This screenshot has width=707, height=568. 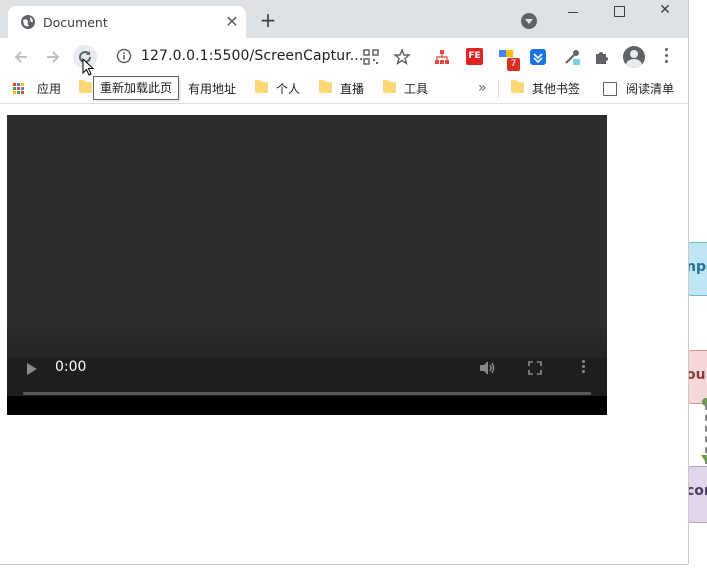 What do you see at coordinates (556, 89) in the screenshot?
I see `bookmark-other: 其他书签` at bounding box center [556, 89].